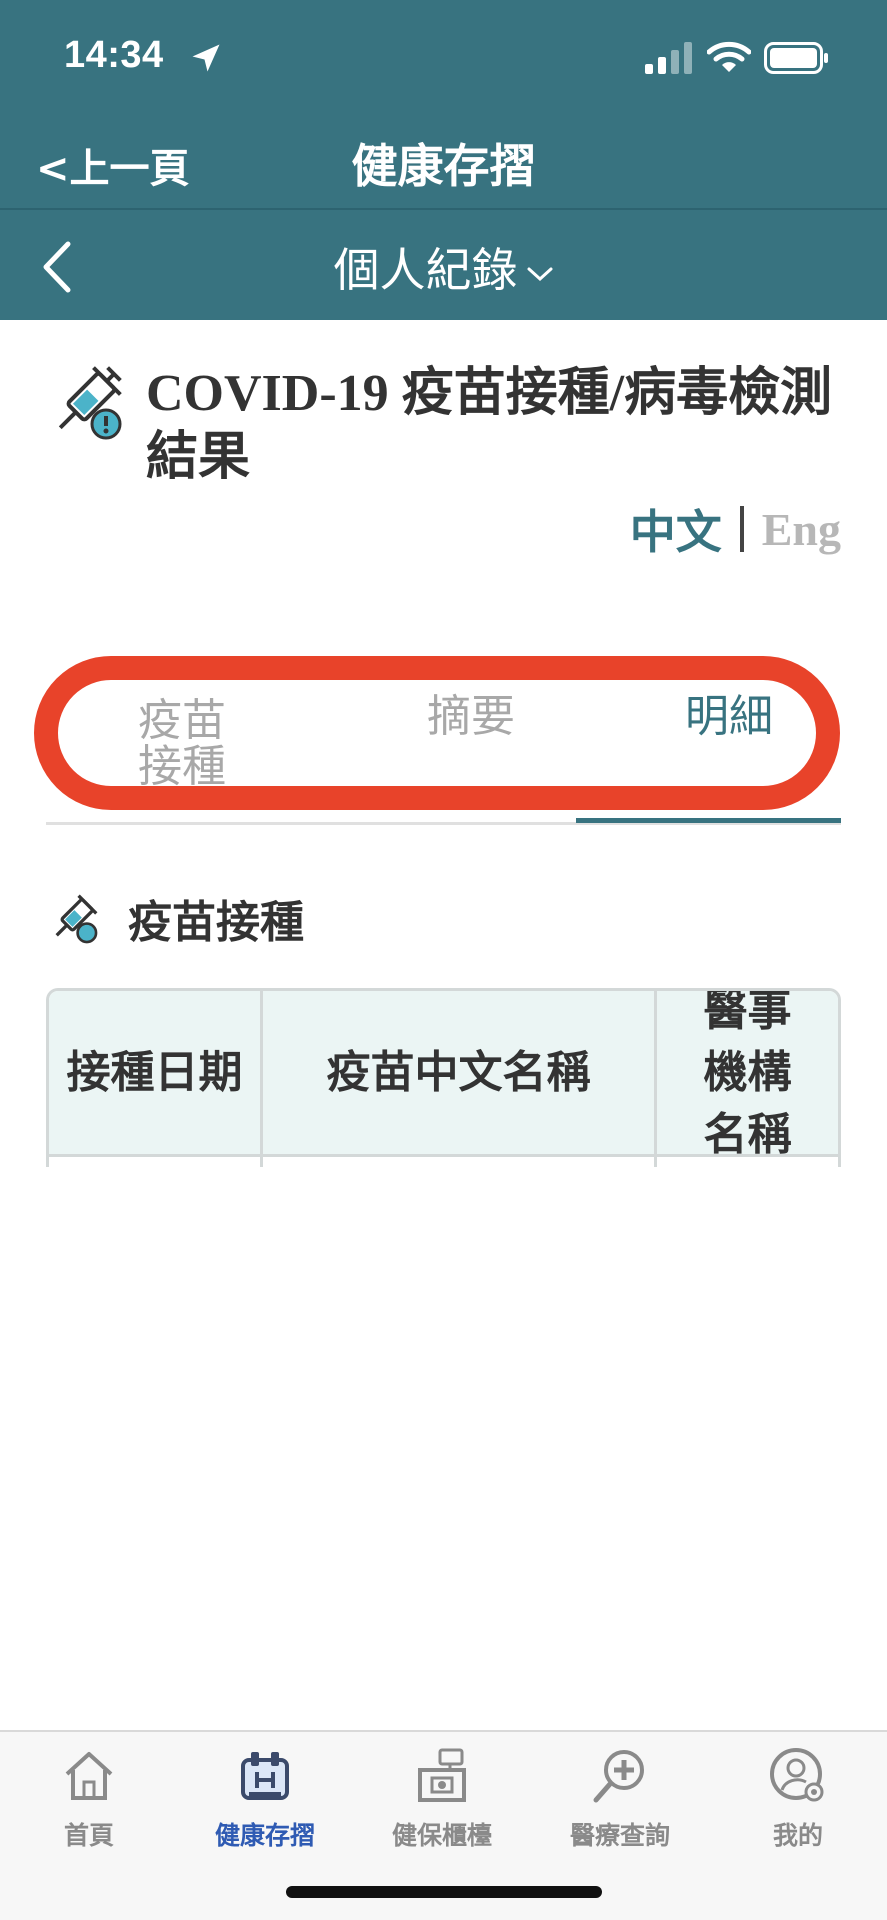  I want to click on nav-home-label: 首頁, so click(88, 1835).